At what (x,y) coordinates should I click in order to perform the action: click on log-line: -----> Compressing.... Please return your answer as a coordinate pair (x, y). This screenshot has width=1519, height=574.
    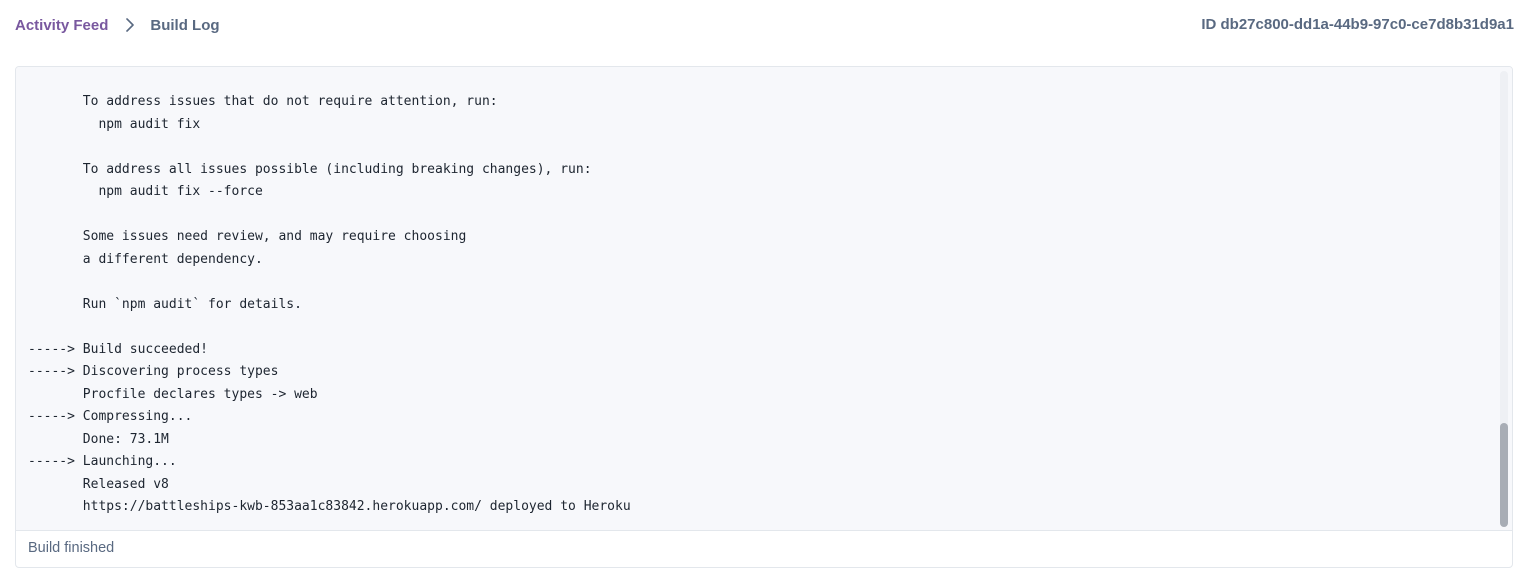
    Looking at the image, I should click on (110, 416).